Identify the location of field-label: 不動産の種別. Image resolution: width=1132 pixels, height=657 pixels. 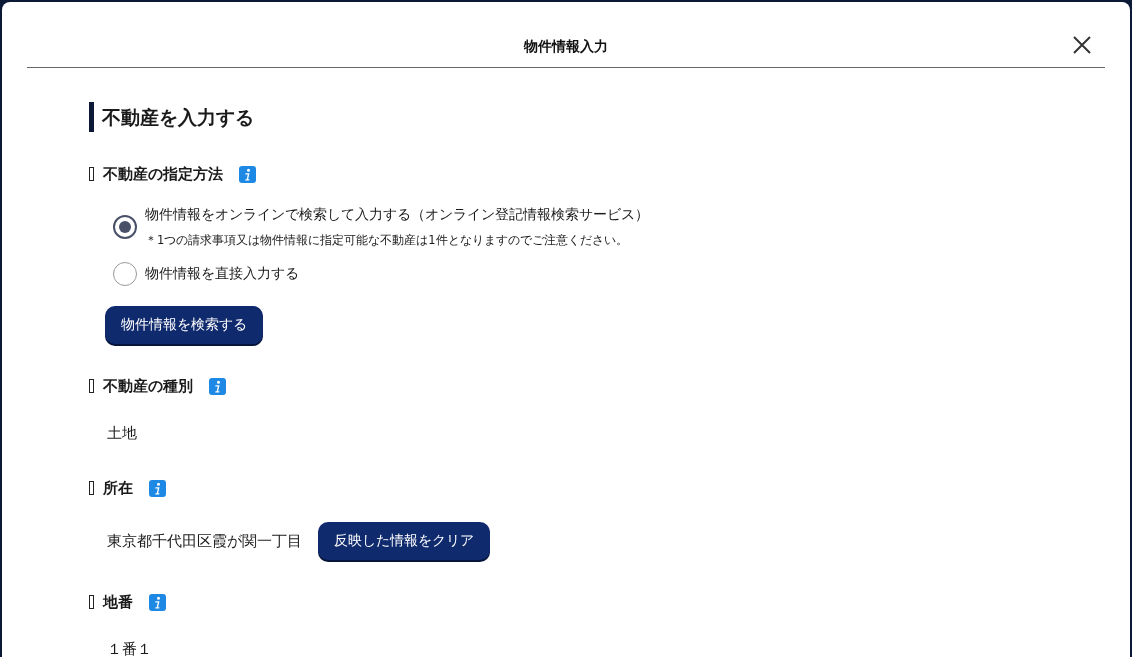
(148, 386).